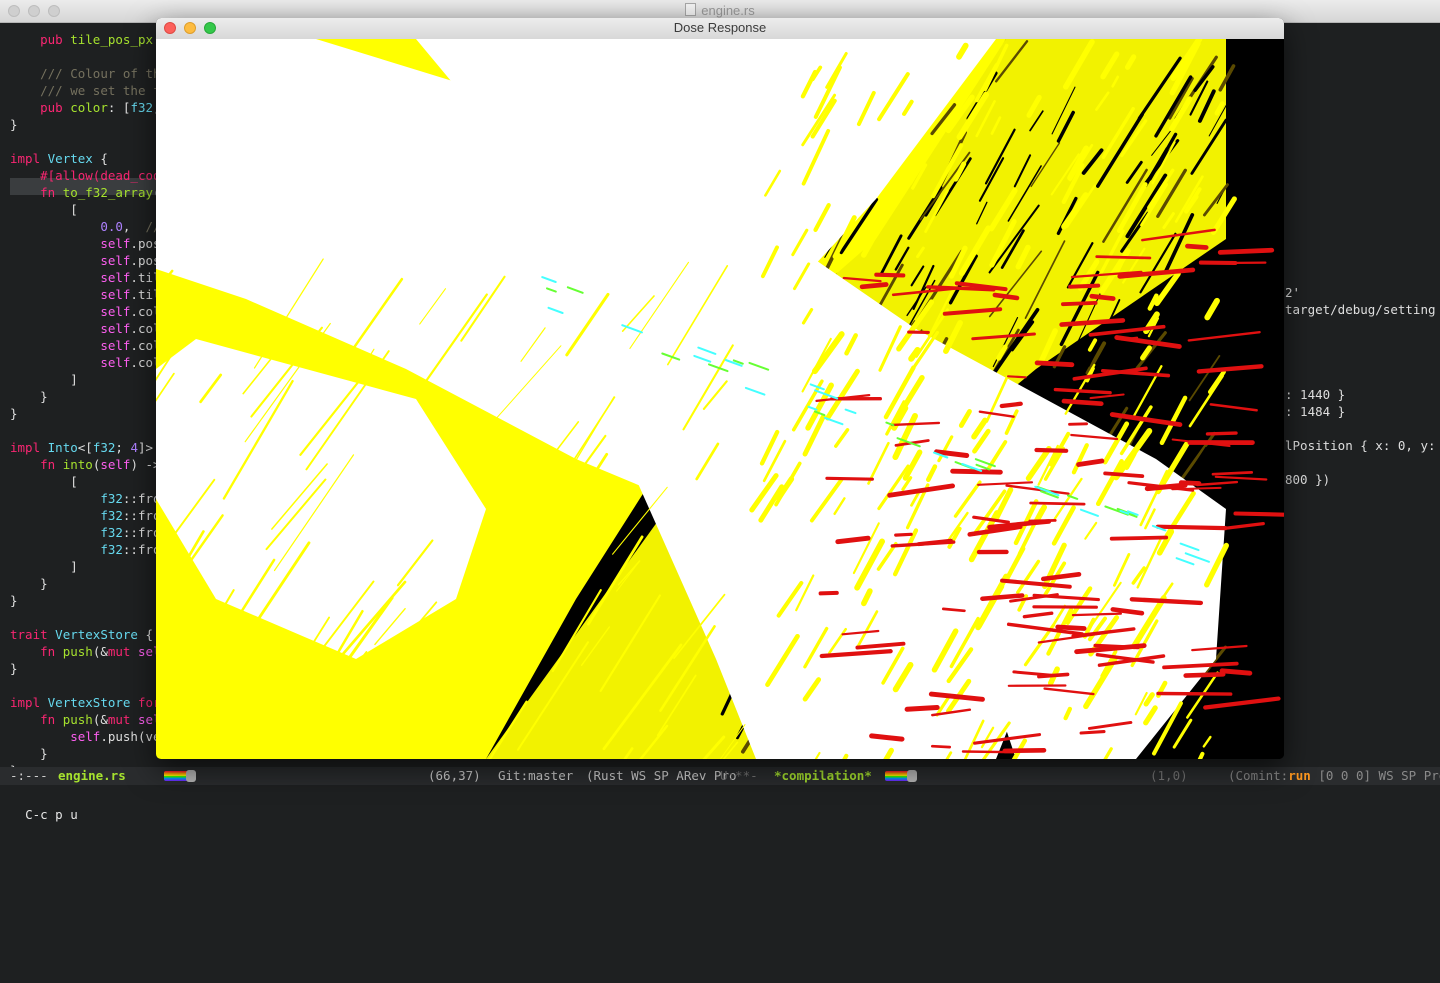 Image resolution: width=1440 pixels, height=983 pixels. What do you see at coordinates (29, 776) in the screenshot?
I see `modeline-state: -:---` at bounding box center [29, 776].